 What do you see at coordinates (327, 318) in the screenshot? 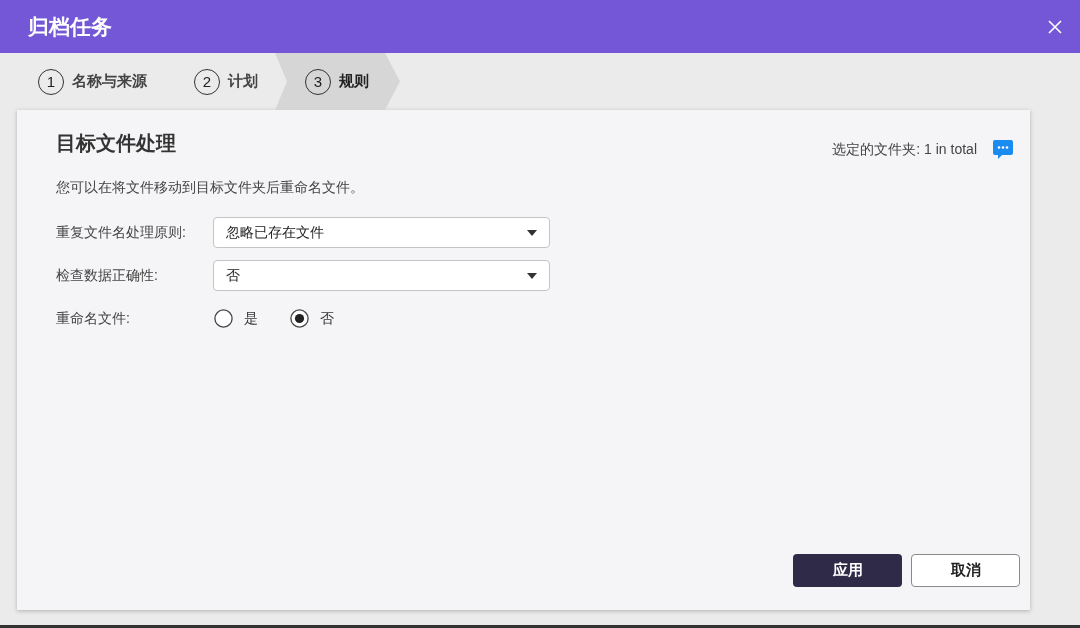
I see `radio-label: 否` at bounding box center [327, 318].